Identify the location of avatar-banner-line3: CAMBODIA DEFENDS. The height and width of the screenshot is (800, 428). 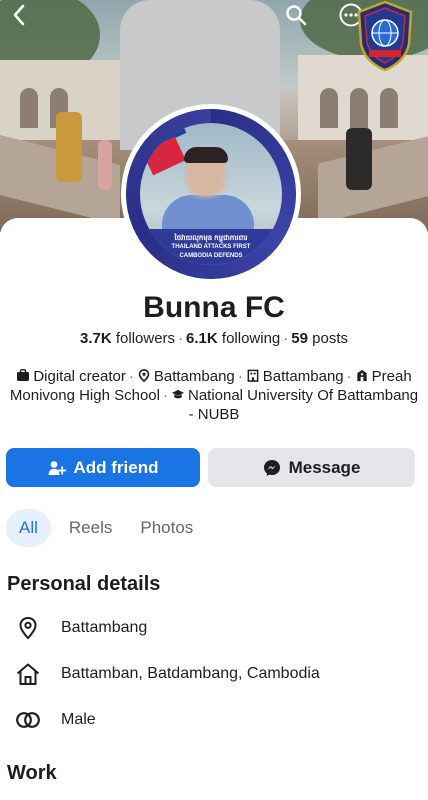
(211, 256).